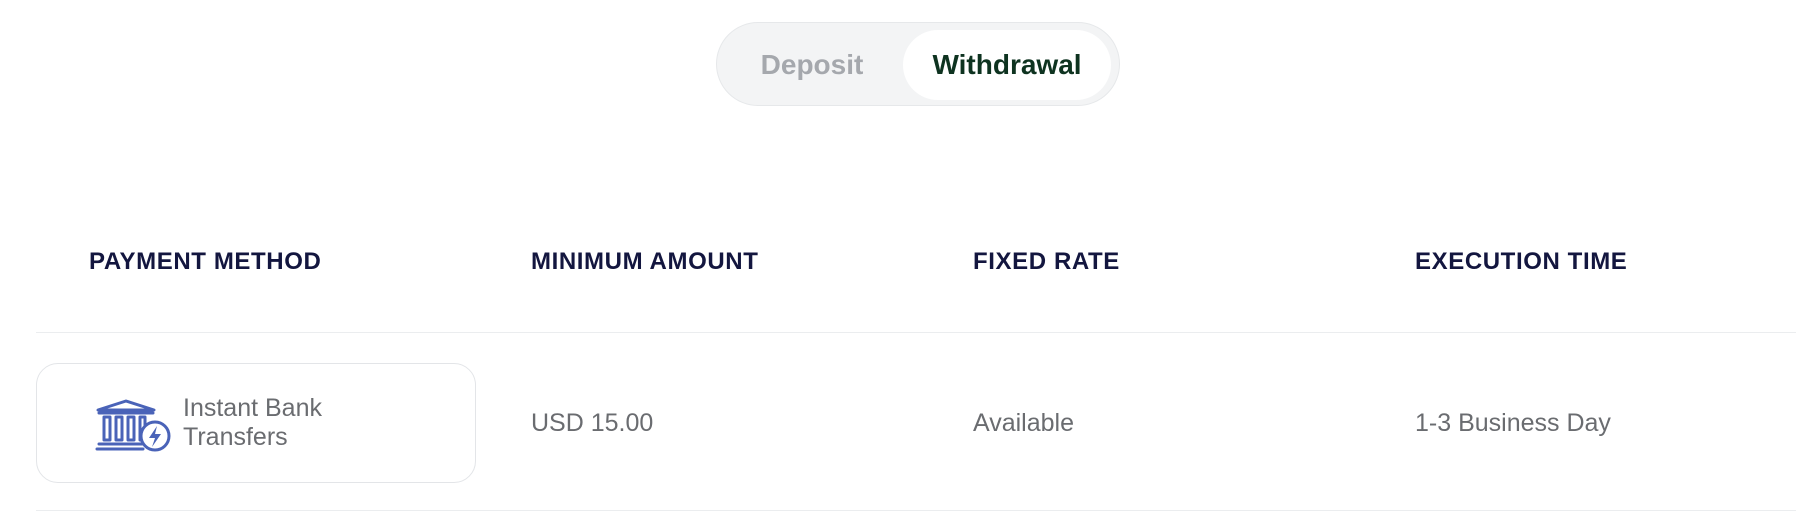 This screenshot has height=528, width=1796. I want to click on header-minimum-amount: MINIMUM AMOUNT, so click(645, 261).